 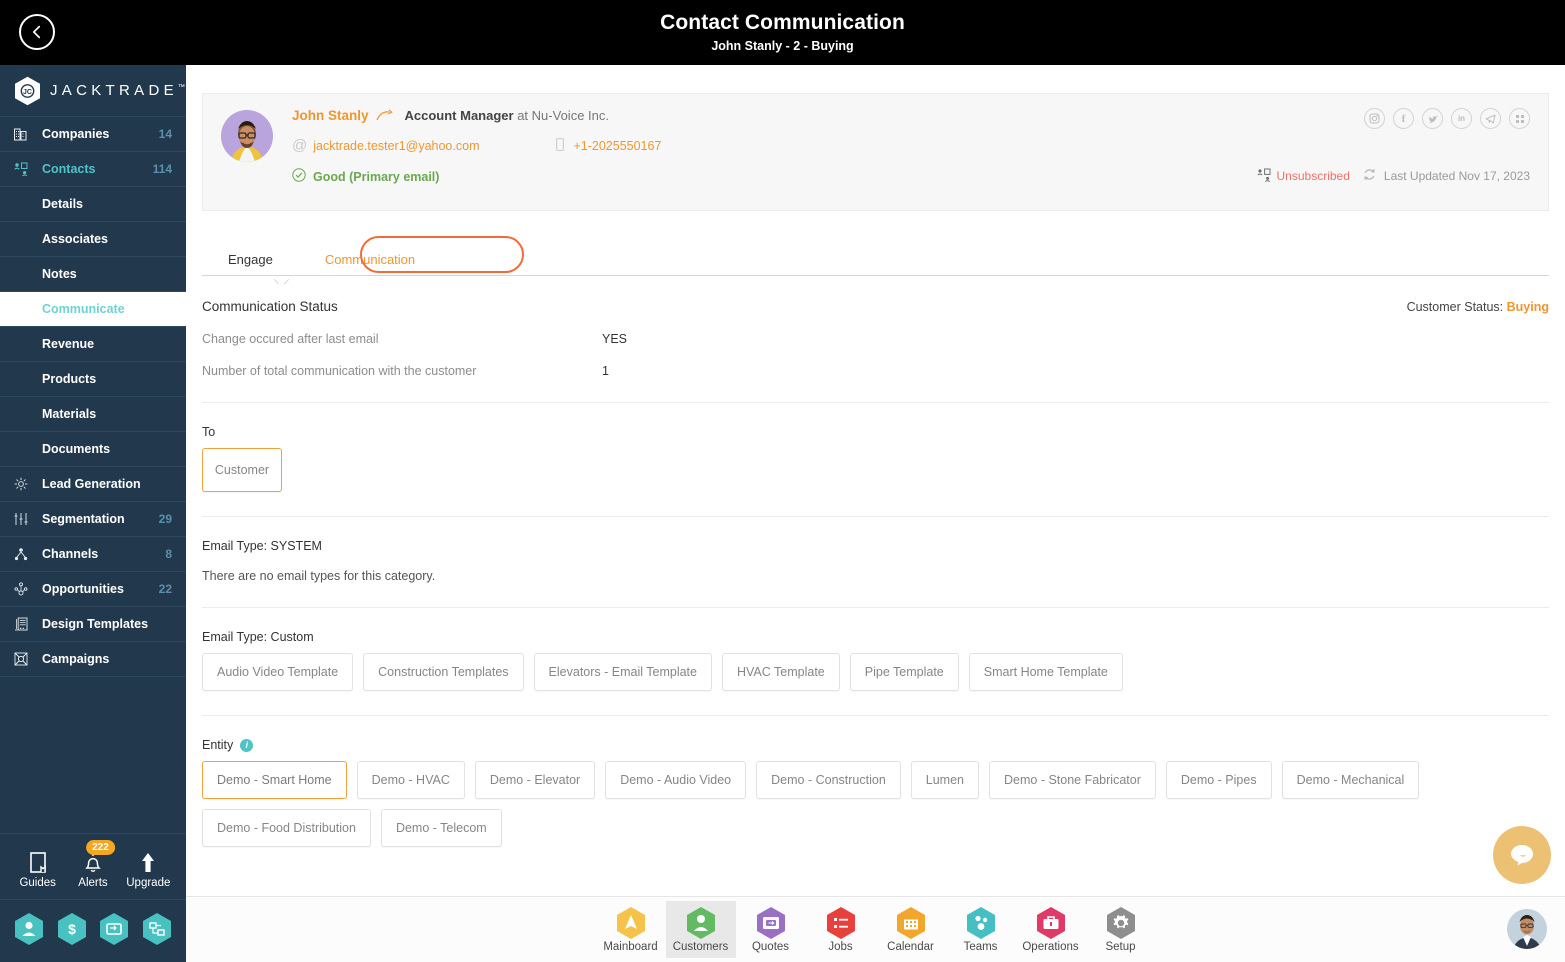 I want to click on contact-name: John Stanly, so click(x=330, y=115).